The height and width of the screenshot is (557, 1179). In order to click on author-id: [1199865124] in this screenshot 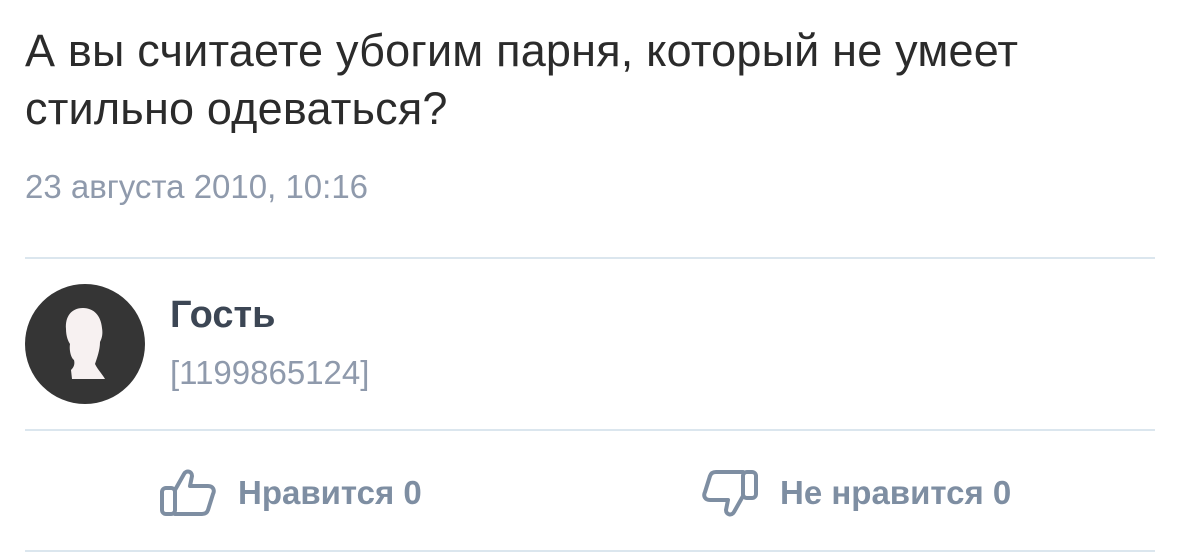, I will do `click(270, 372)`.